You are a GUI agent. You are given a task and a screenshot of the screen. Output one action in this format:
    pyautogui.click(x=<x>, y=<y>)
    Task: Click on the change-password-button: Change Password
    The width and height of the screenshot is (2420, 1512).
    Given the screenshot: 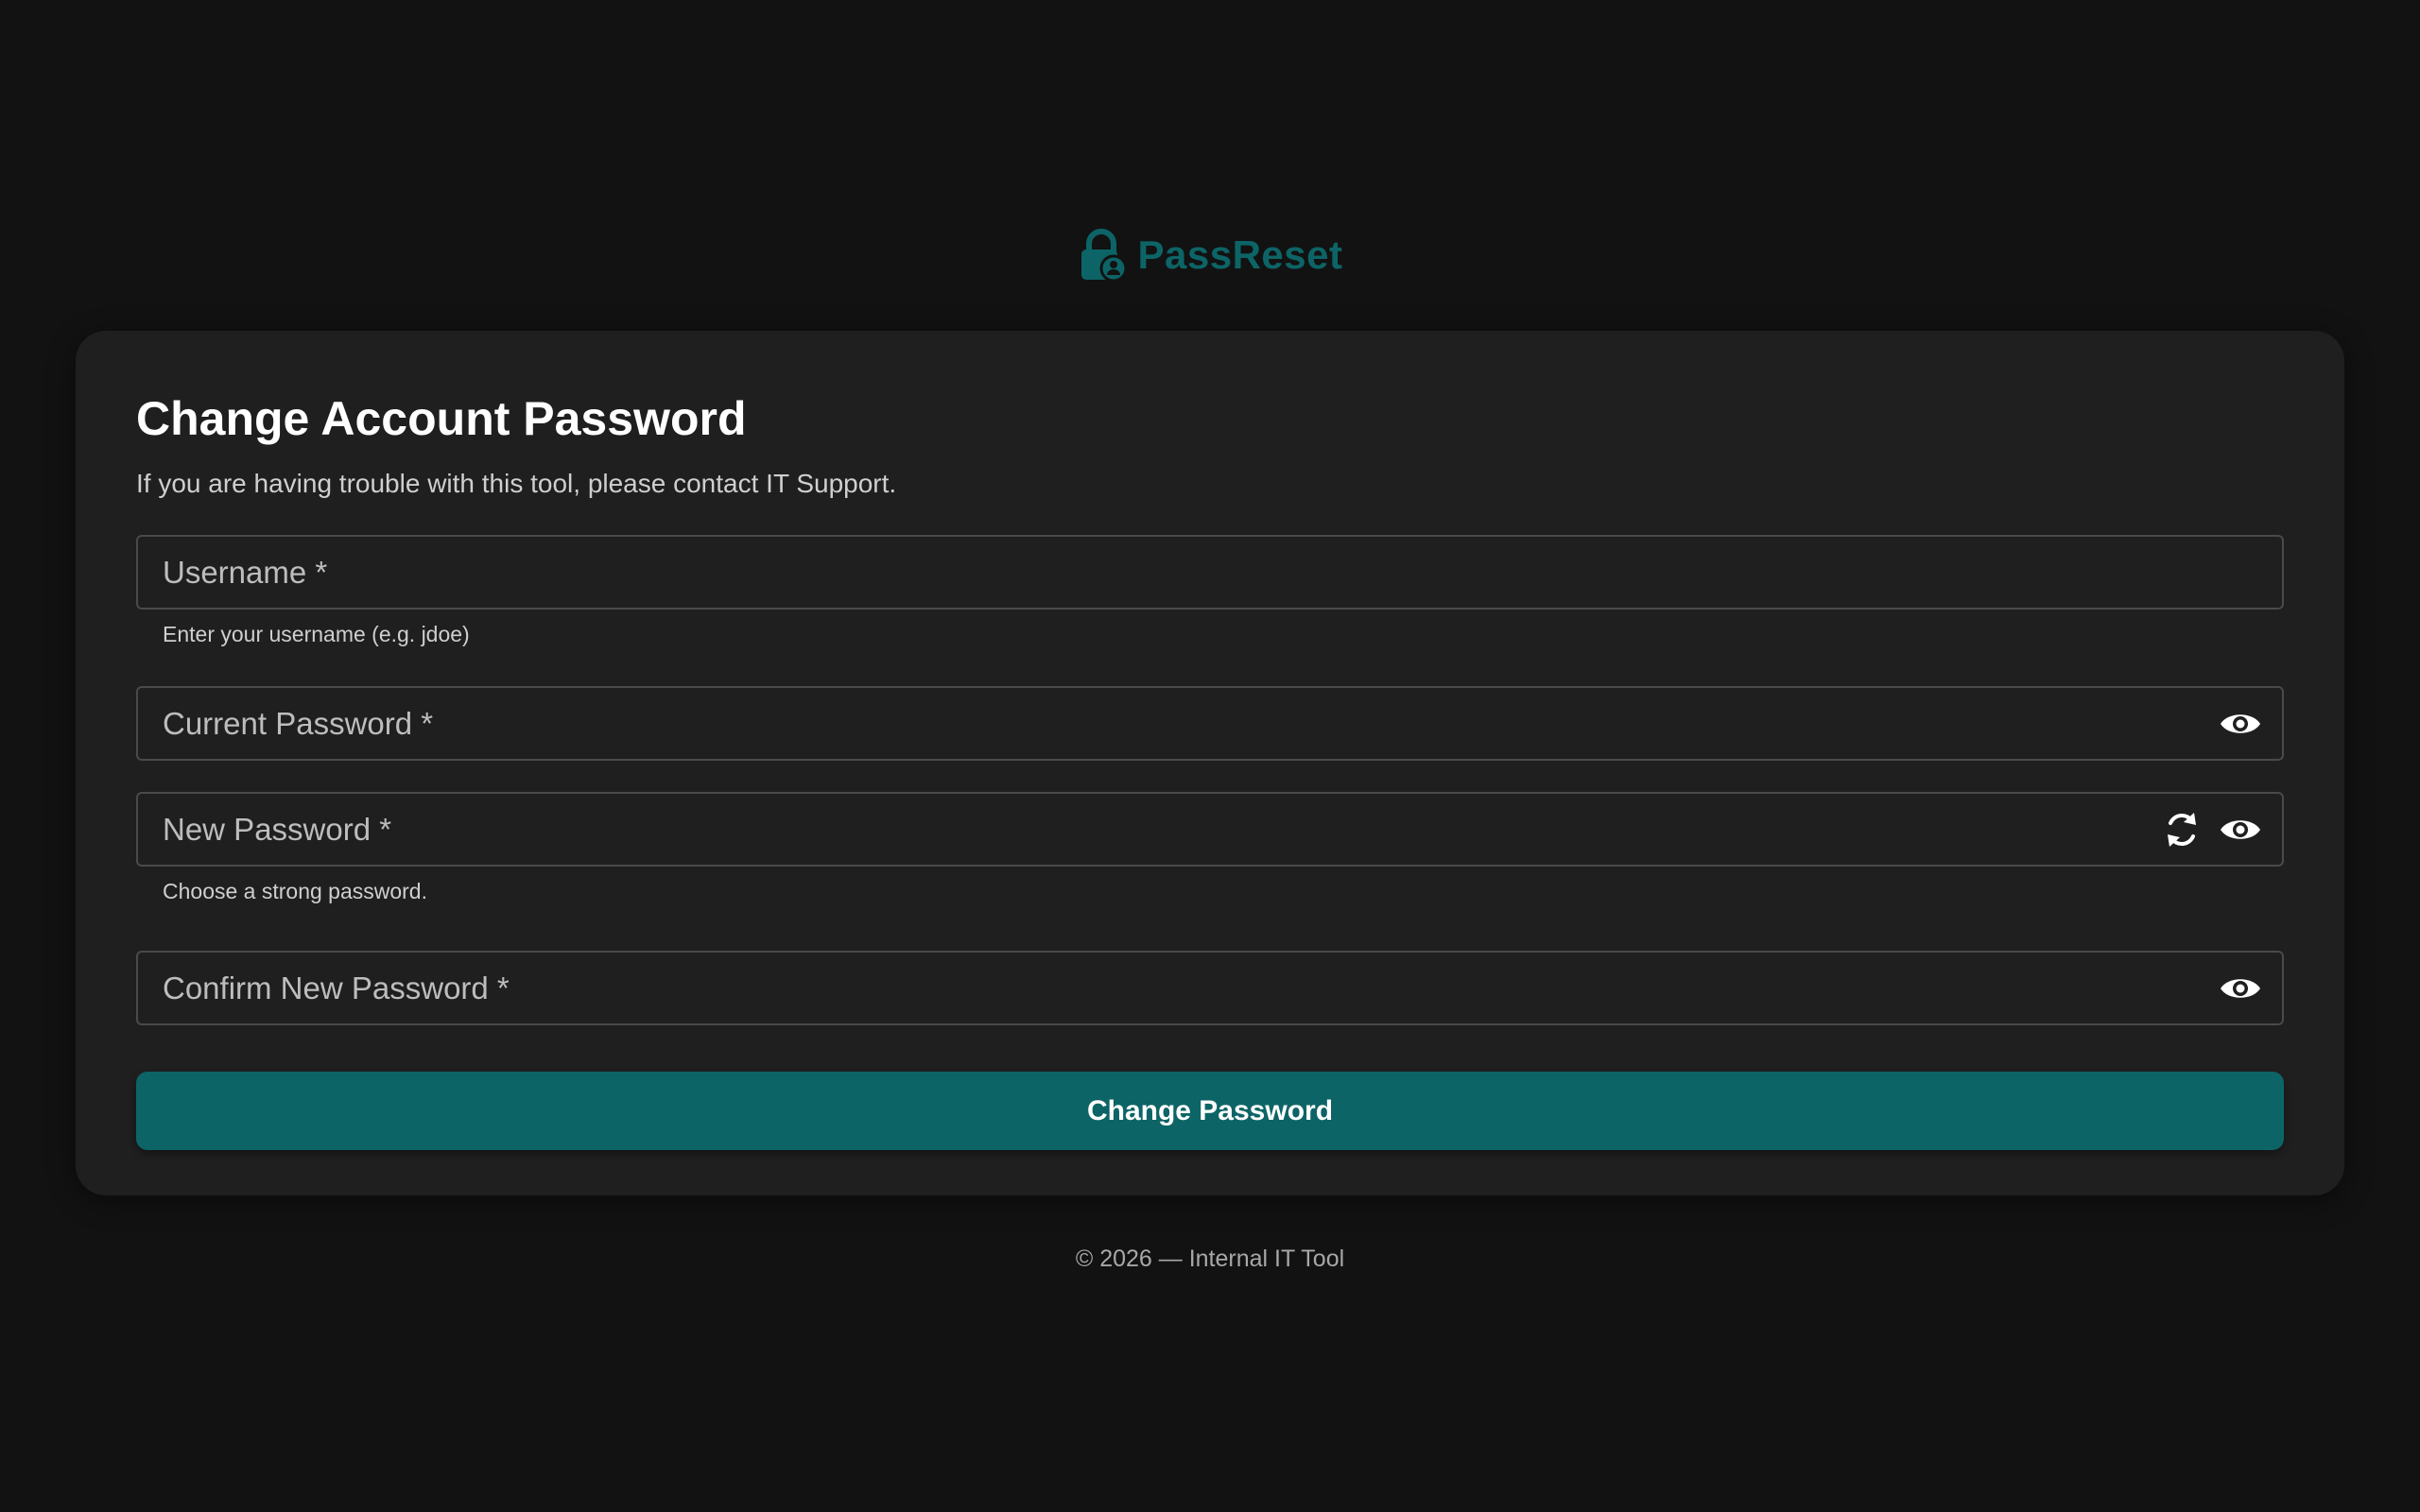 What is the action you would take?
    pyautogui.click(x=1210, y=1111)
    